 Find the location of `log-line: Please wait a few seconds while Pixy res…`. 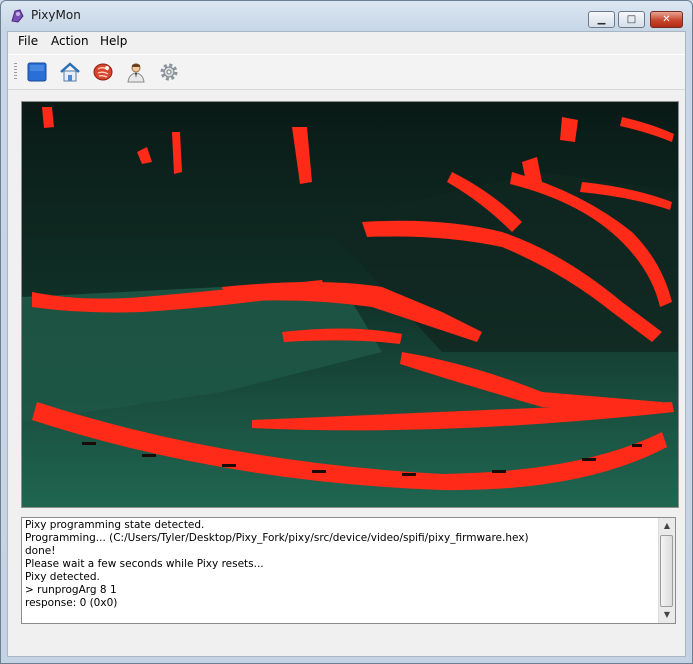

log-line: Please wait a few seconds while Pixy res… is located at coordinates (144, 564).